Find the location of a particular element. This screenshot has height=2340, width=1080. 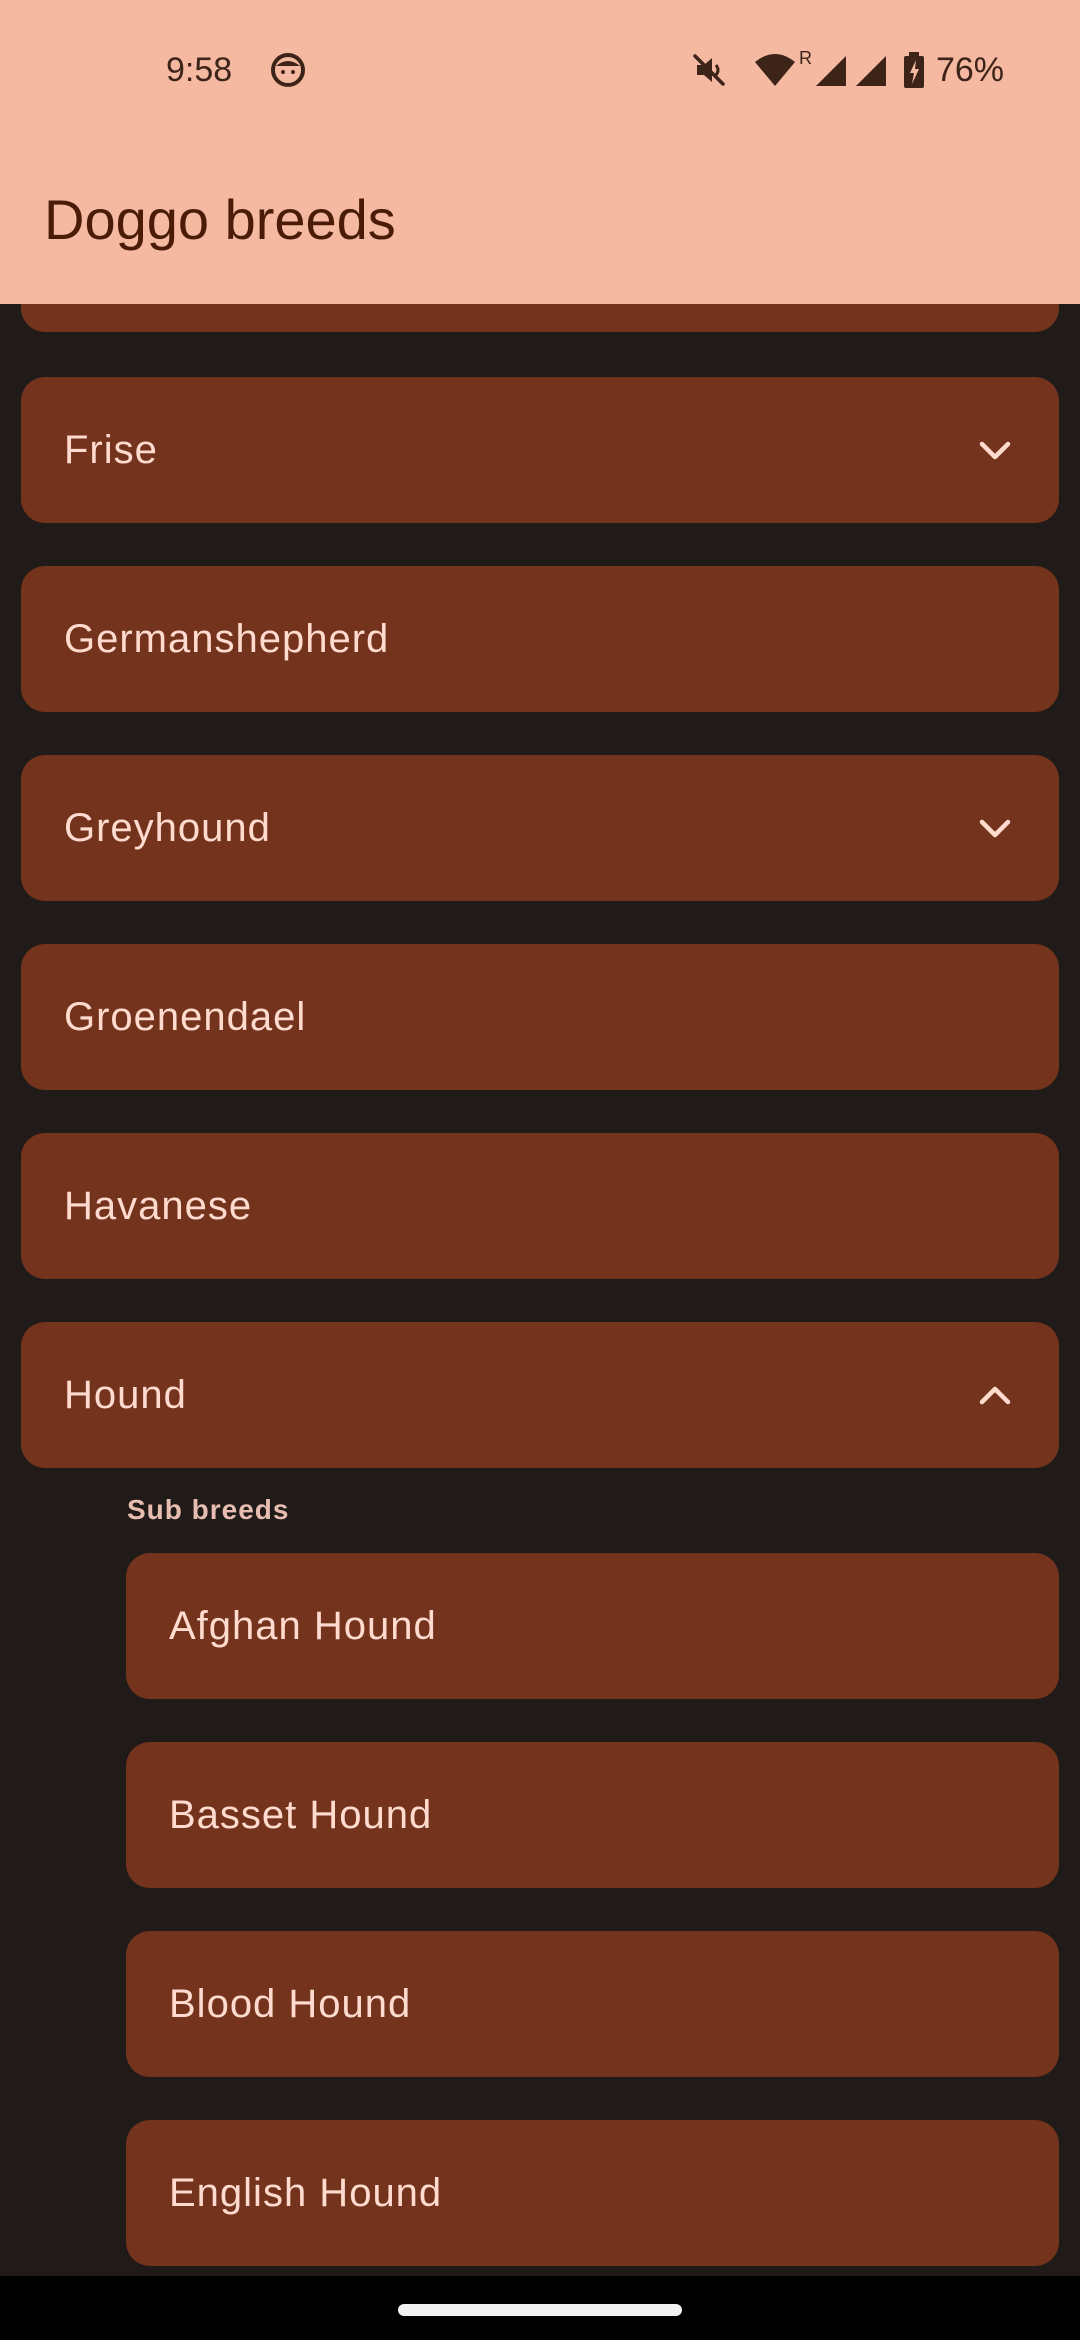

breed-label: Groenendael is located at coordinates (185, 1017).